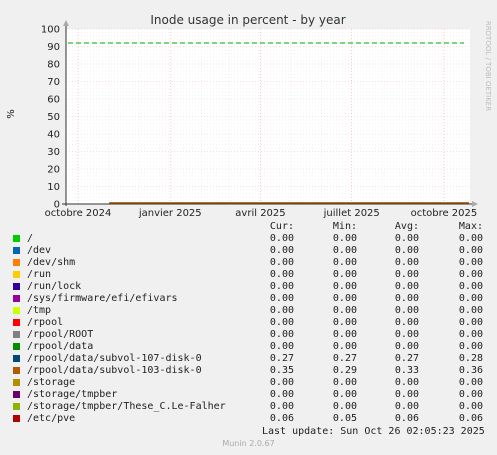 This screenshot has width=497, height=455. Describe the element at coordinates (53, 47) in the screenshot. I see `y-tick-label: 90` at that location.